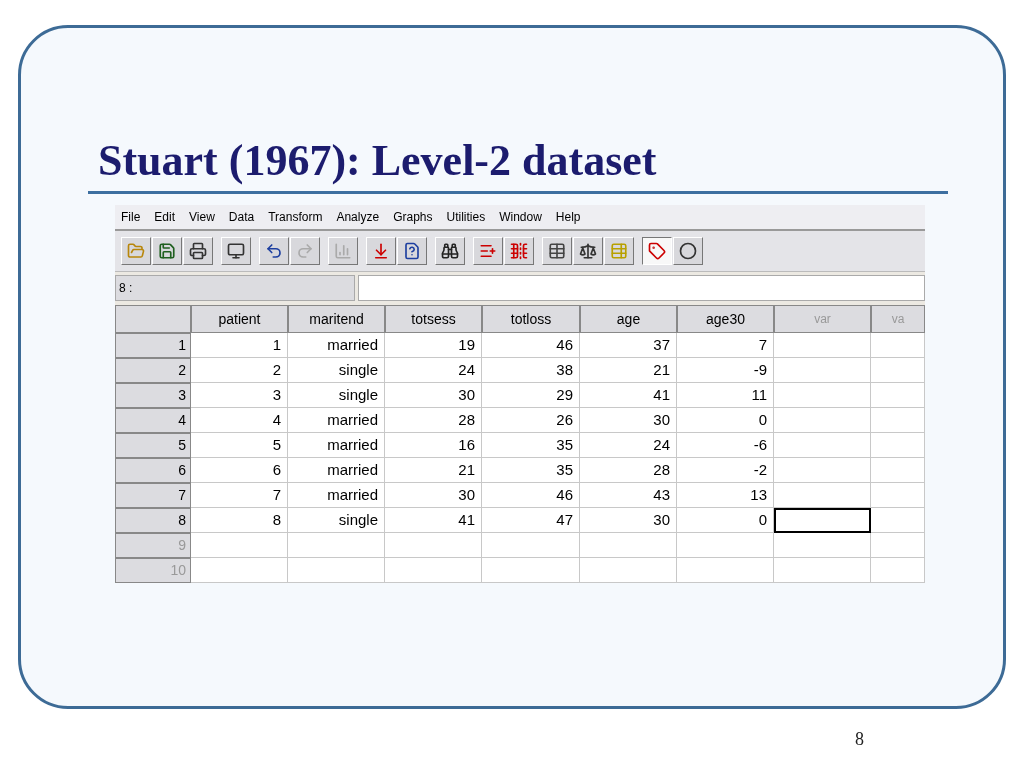  I want to click on table-cell: 43, so click(628, 495).